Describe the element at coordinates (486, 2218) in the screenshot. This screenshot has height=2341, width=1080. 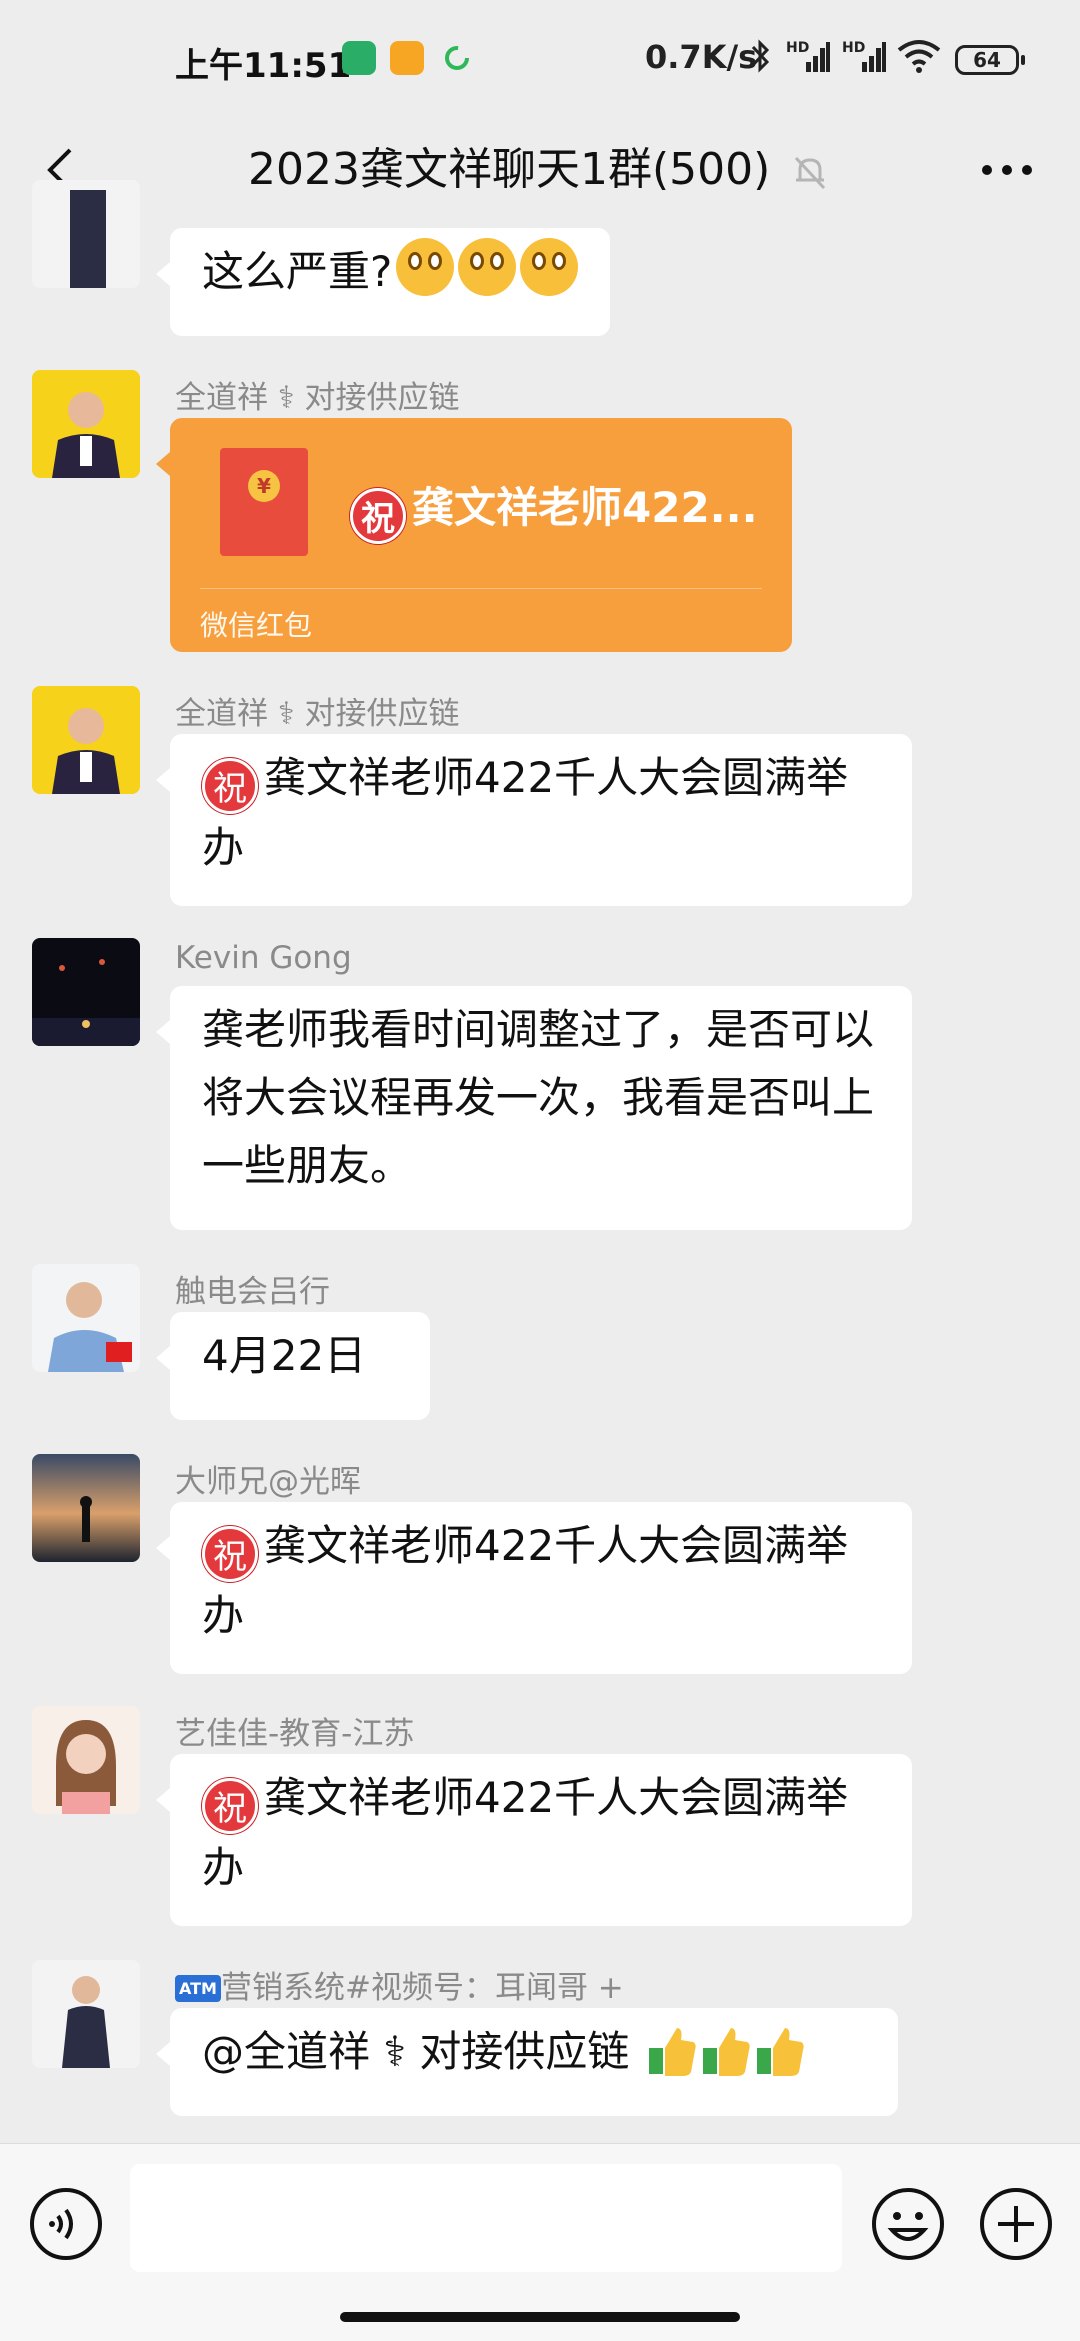
I see `message-input` at that location.